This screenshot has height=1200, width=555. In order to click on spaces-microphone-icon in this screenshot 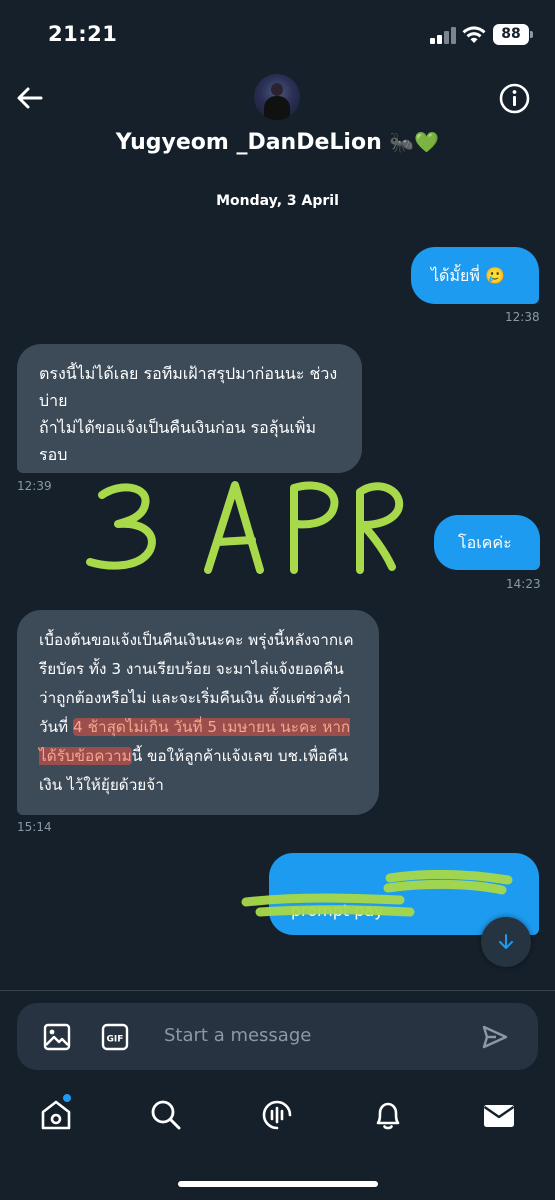, I will do `click(277, 1115)`.